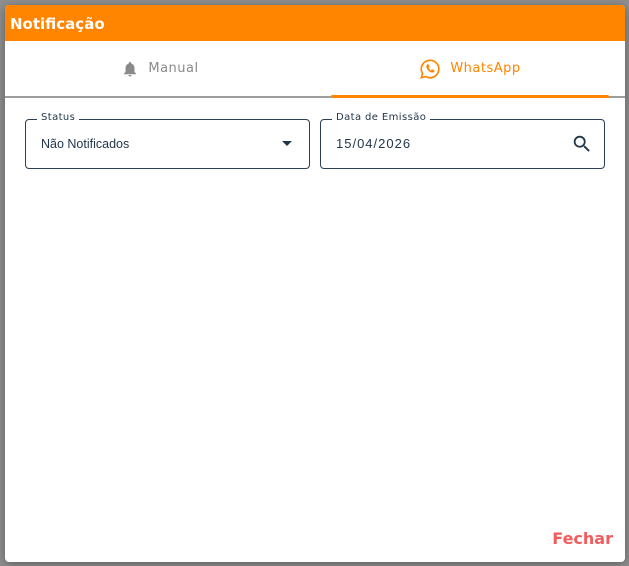 The height and width of the screenshot is (566, 629). What do you see at coordinates (430, 69) in the screenshot?
I see `whatsapp-icon` at bounding box center [430, 69].